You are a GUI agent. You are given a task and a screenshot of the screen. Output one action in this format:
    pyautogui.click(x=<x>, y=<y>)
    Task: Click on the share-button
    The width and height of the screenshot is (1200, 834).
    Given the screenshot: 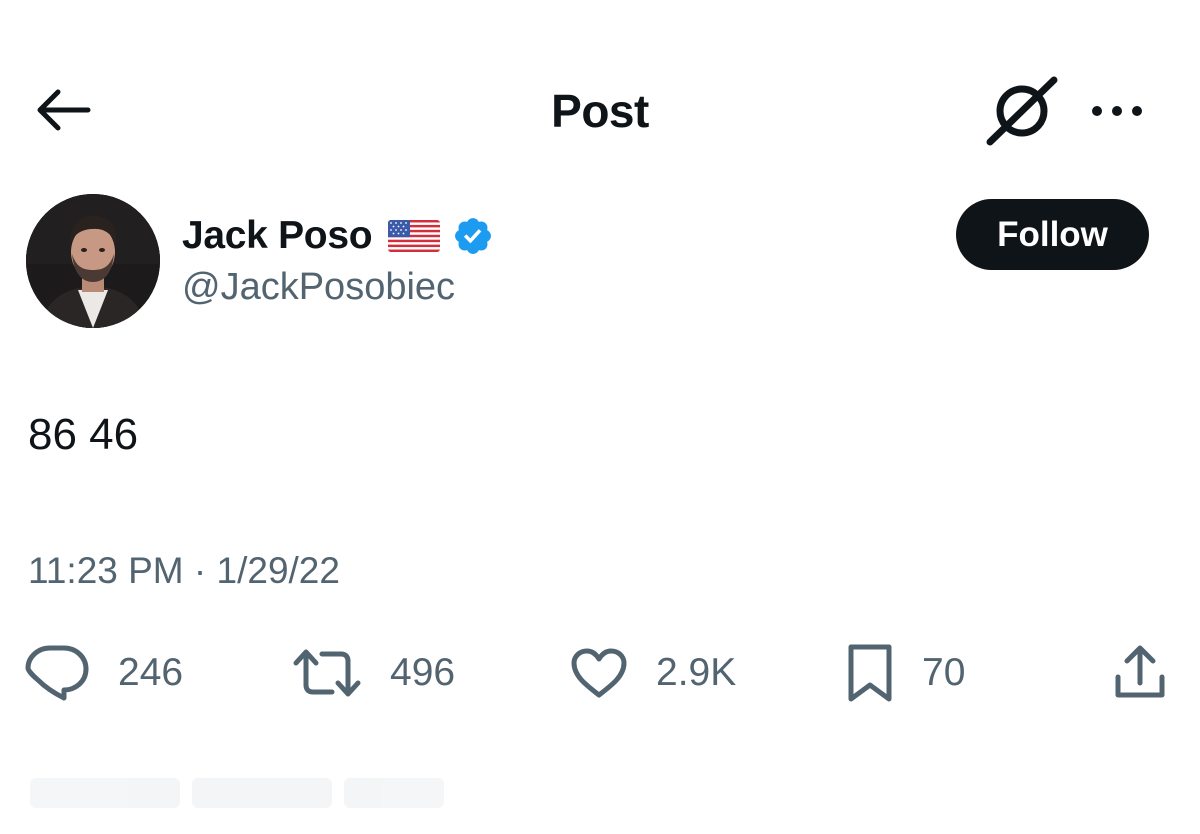 What is the action you would take?
    pyautogui.click(x=1140, y=673)
    